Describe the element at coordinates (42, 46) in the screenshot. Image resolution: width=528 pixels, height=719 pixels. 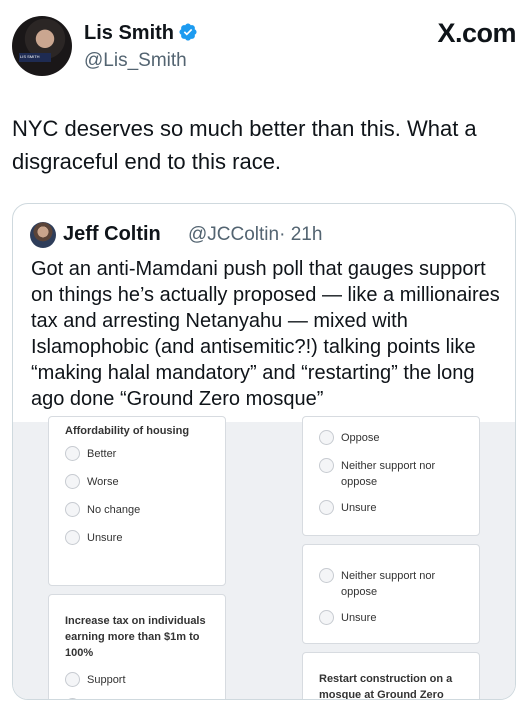
I see `avatar: LIS SMITH` at that location.